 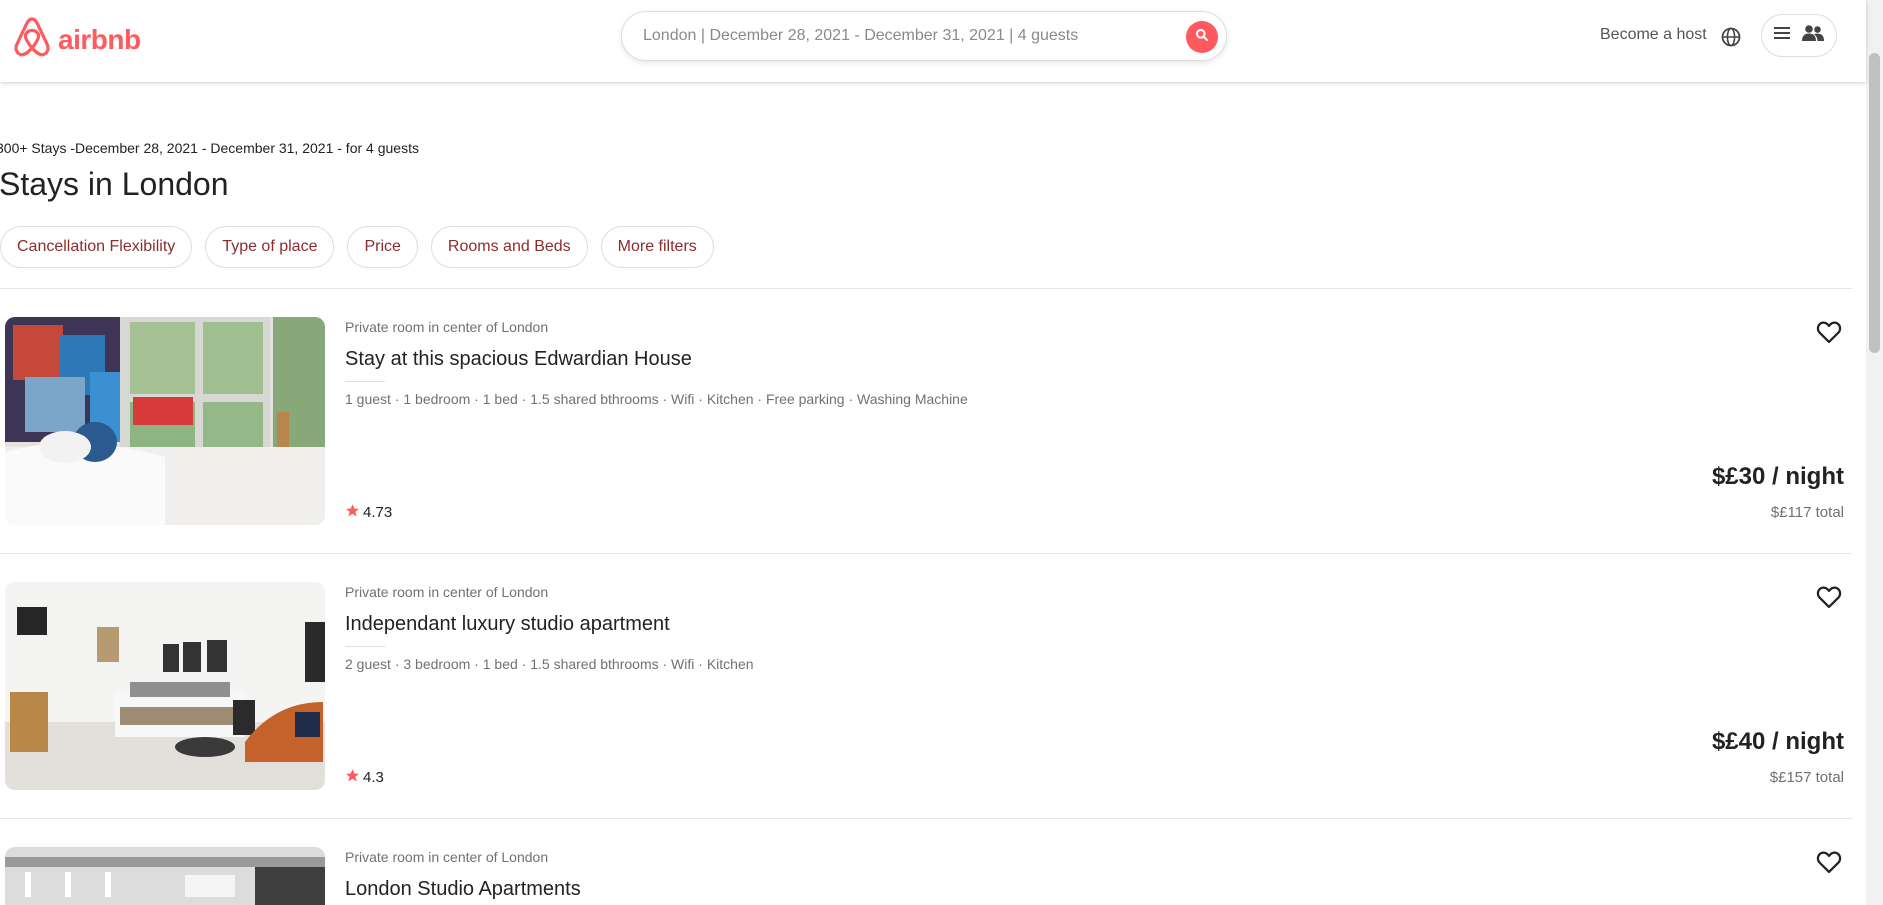 I want to click on search-icon, so click(x=1202, y=37).